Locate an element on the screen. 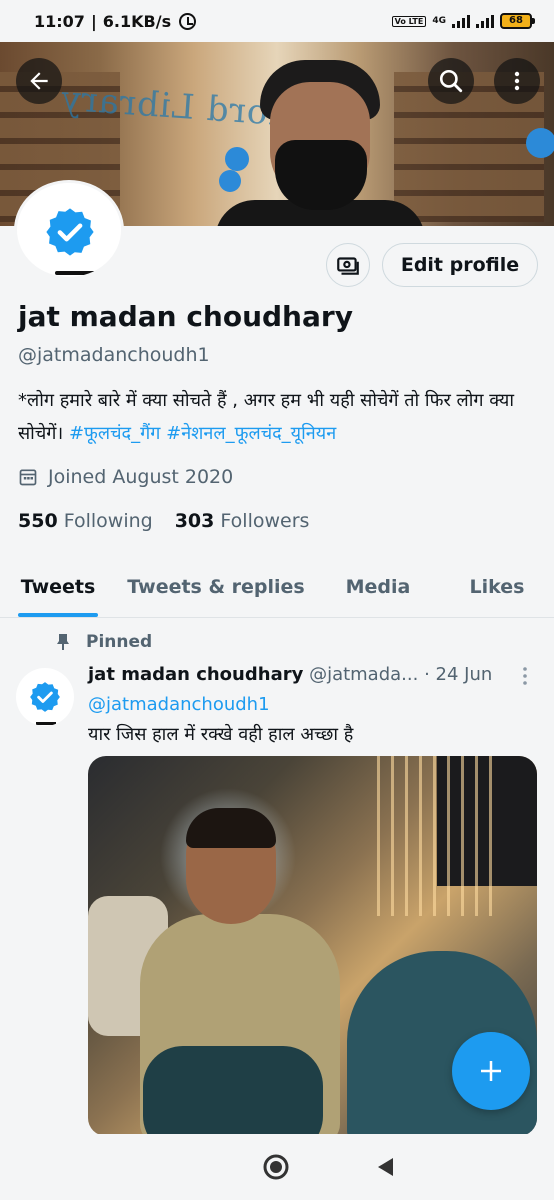 The height and width of the screenshot is (1200, 554). tweet-more-button is located at coordinates (525, 678).